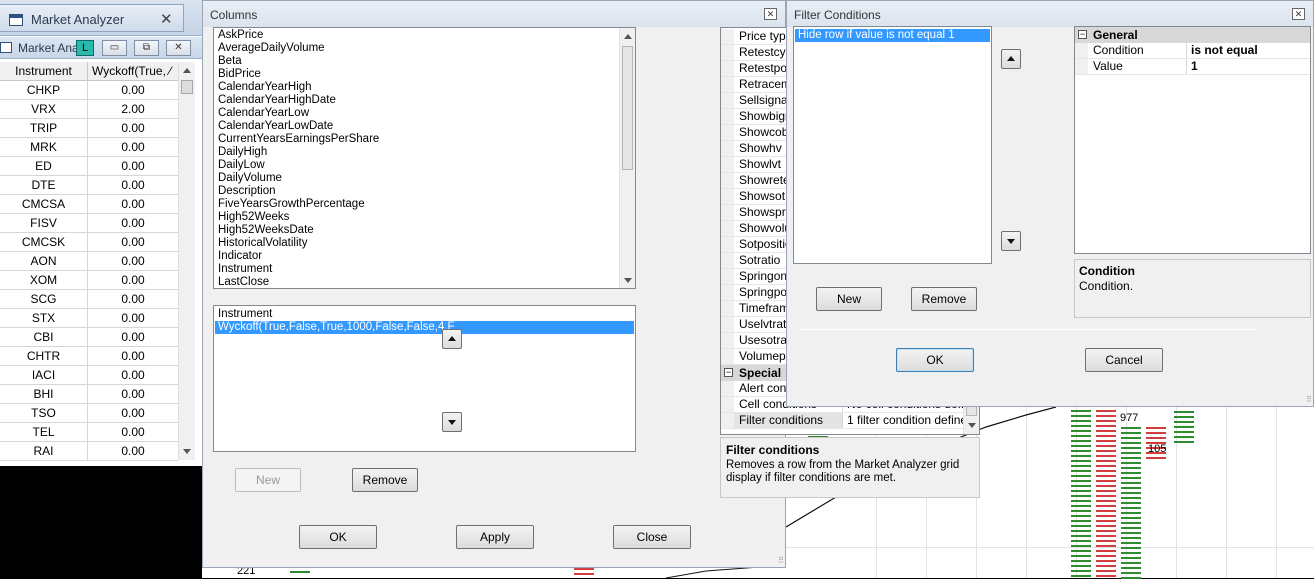 Image resolution: width=1314 pixels, height=579 pixels. I want to click on table-row: MRK 0.00, so click(89, 147).